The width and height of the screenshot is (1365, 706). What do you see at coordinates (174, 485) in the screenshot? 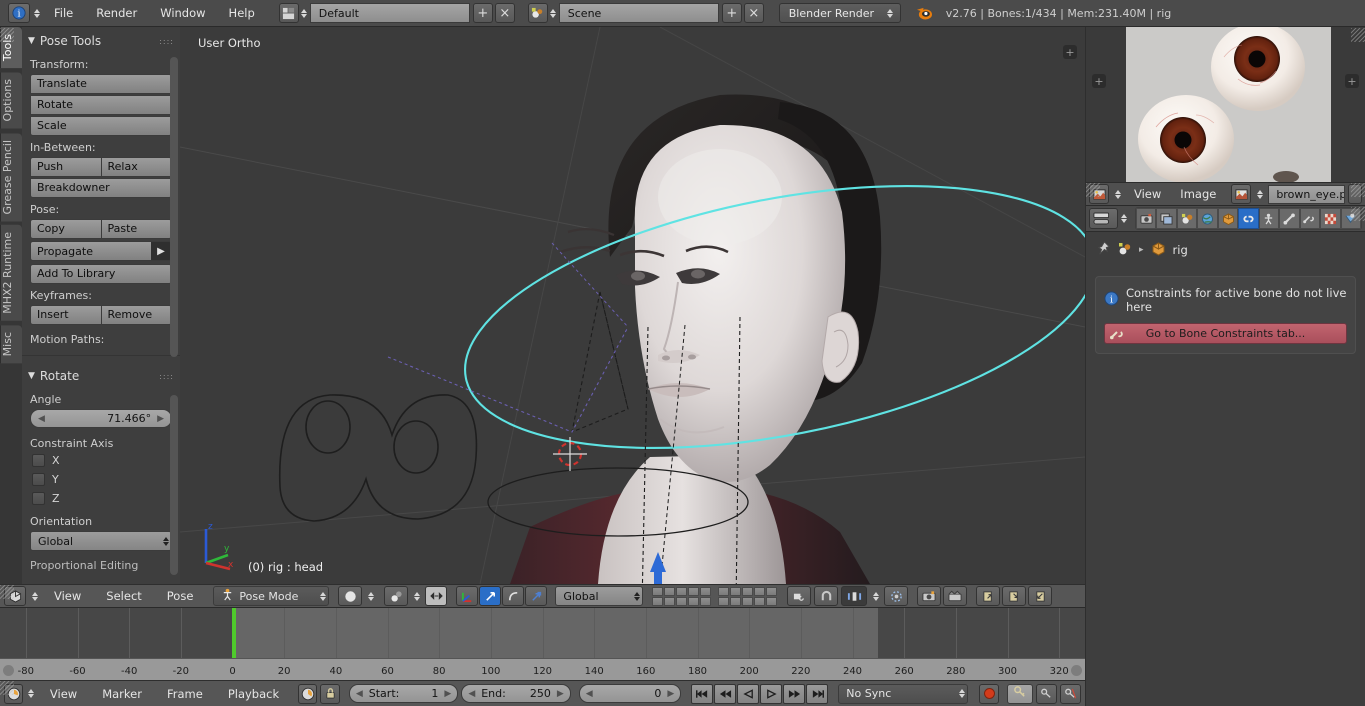
I see `toolshelf-scrollbar-lower` at bounding box center [174, 485].